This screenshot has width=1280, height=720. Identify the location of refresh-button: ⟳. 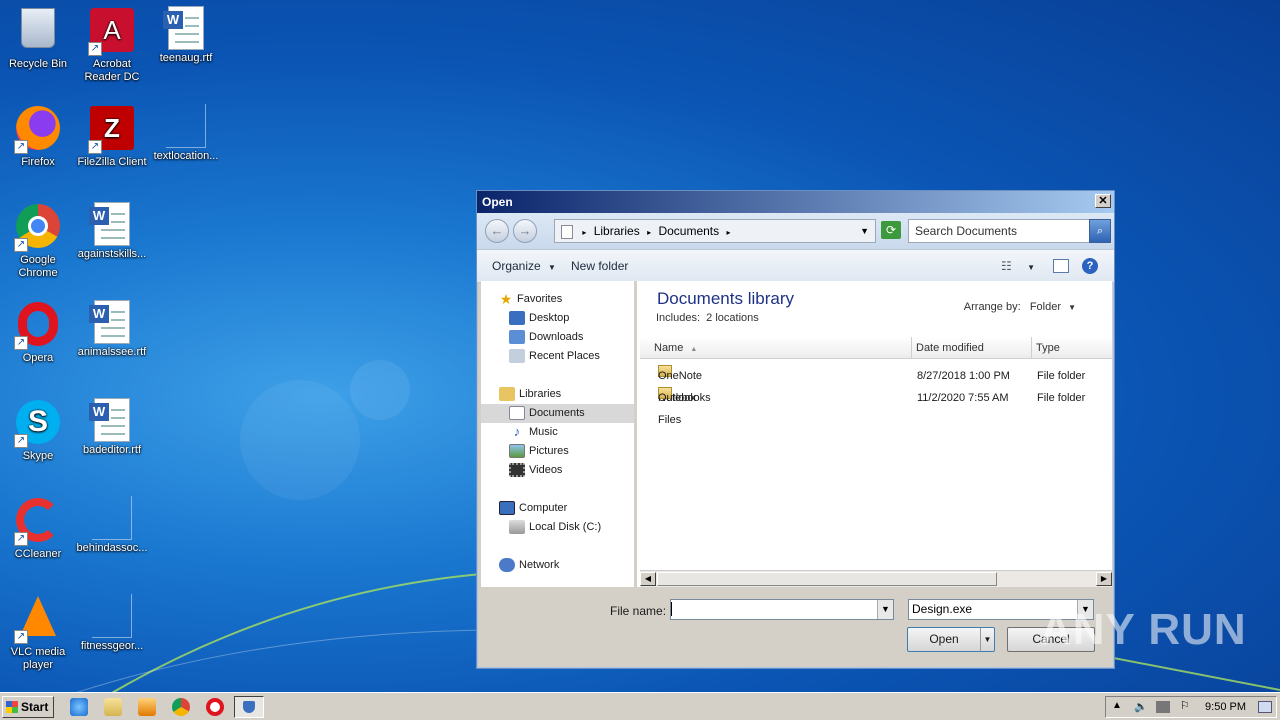
(891, 230).